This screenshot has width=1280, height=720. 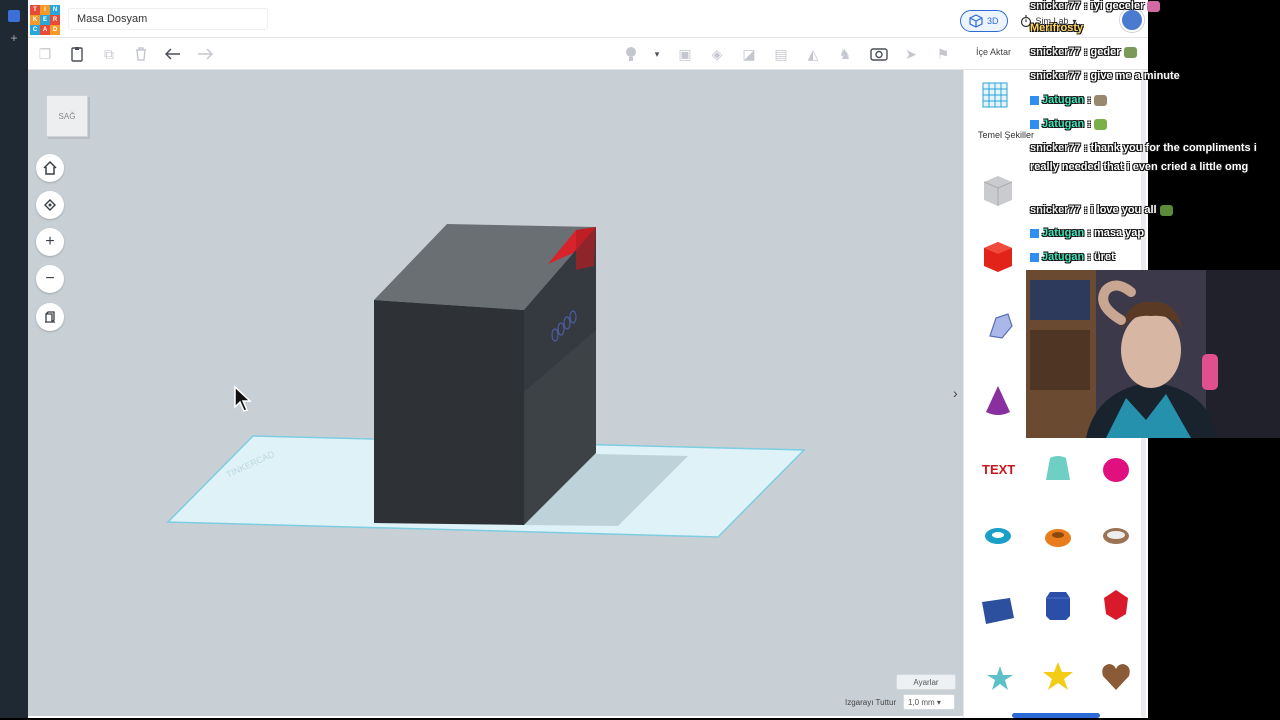 What do you see at coordinates (845, 54) in the screenshot?
I see `cruise-icon: ♞` at bounding box center [845, 54].